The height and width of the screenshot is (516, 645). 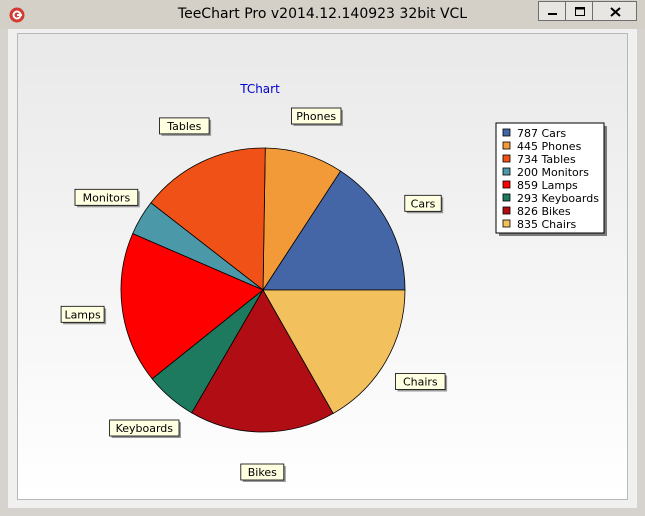 I want to click on pie-label-chairs: Chairs, so click(x=421, y=382).